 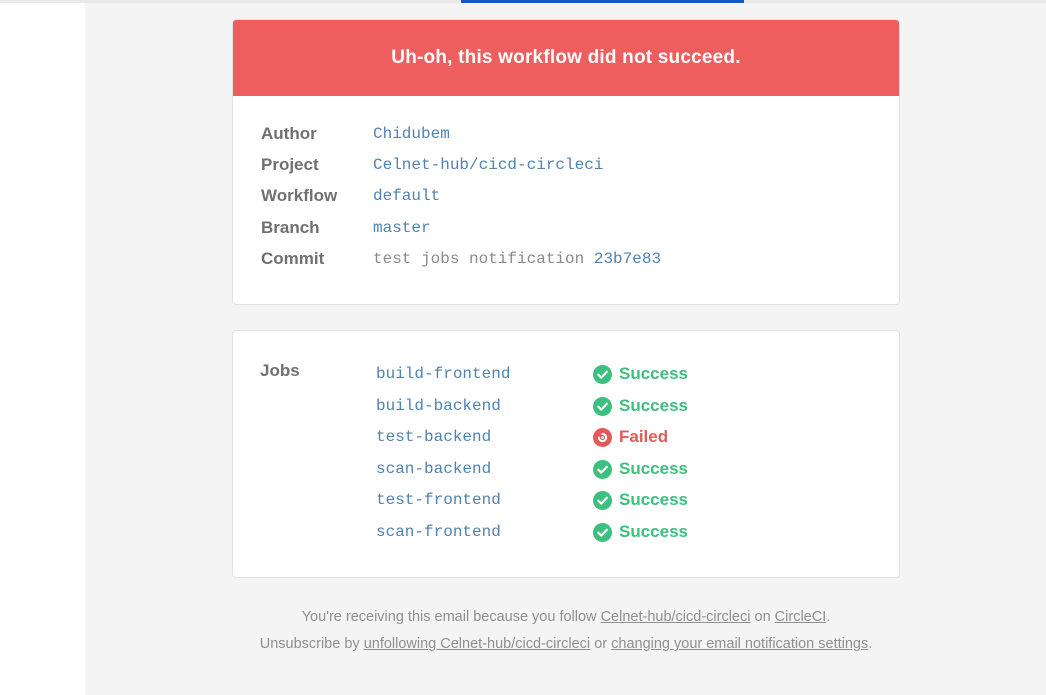 What do you see at coordinates (484, 374) in the screenshot?
I see `job-name-link: build-frontend` at bounding box center [484, 374].